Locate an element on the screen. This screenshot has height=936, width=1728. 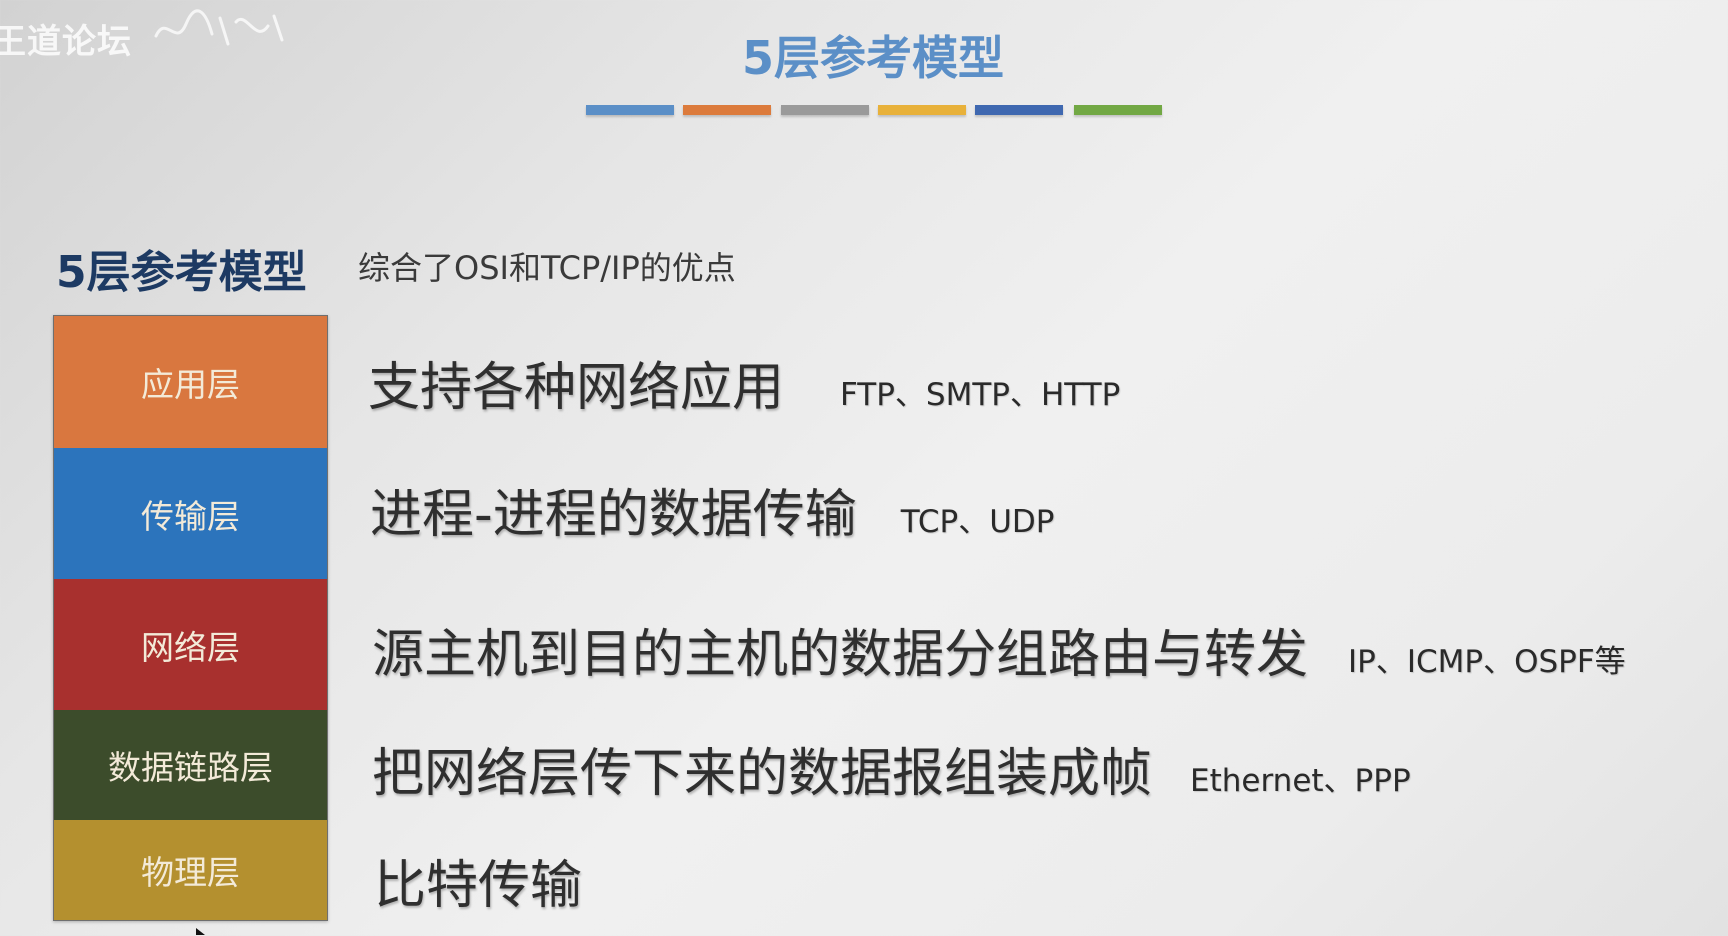
layer-description: 进程-进程的数据传输 is located at coordinates (613, 515).